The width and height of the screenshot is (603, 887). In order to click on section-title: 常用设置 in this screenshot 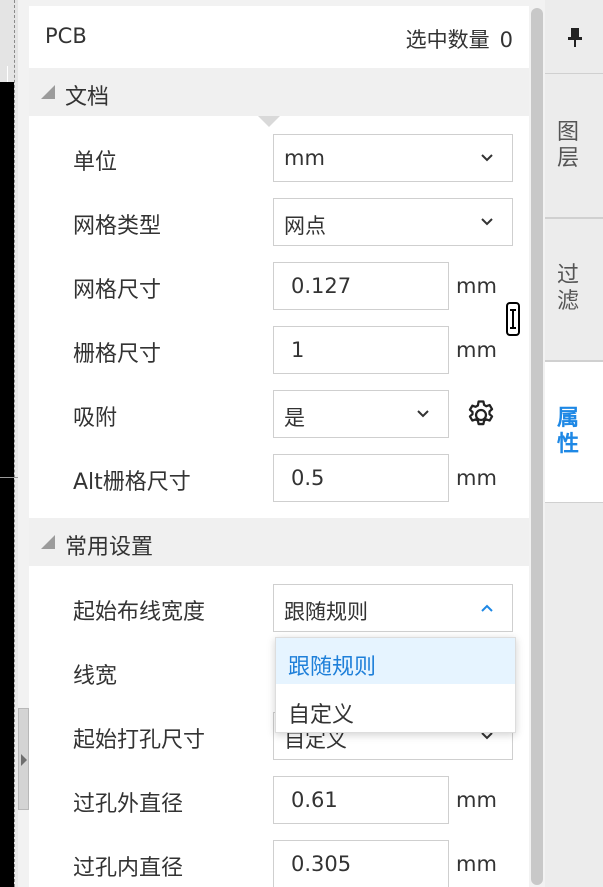, I will do `click(109, 547)`.